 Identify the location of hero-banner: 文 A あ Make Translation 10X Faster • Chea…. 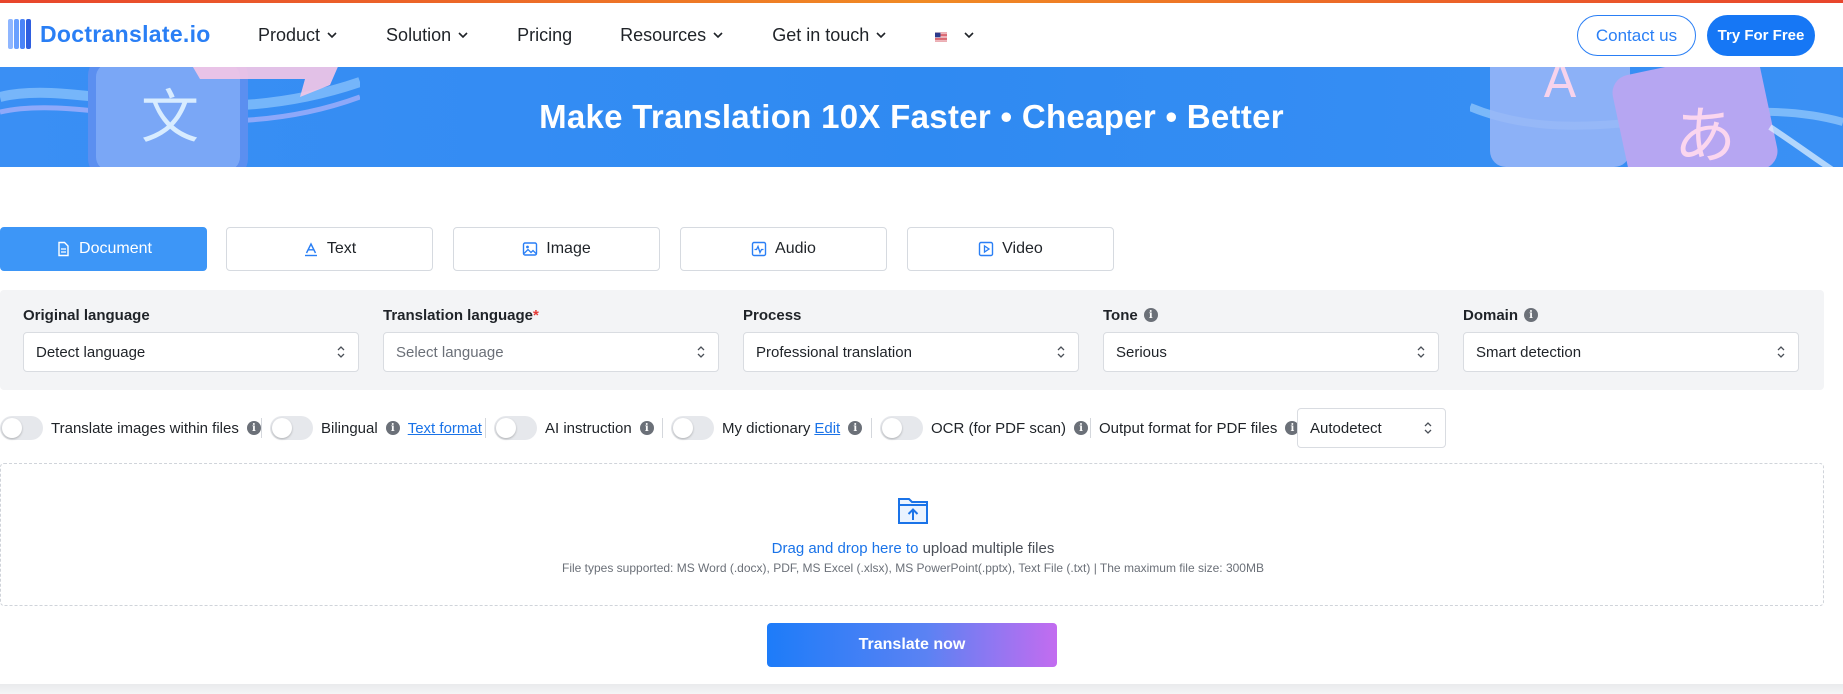
(921, 117).